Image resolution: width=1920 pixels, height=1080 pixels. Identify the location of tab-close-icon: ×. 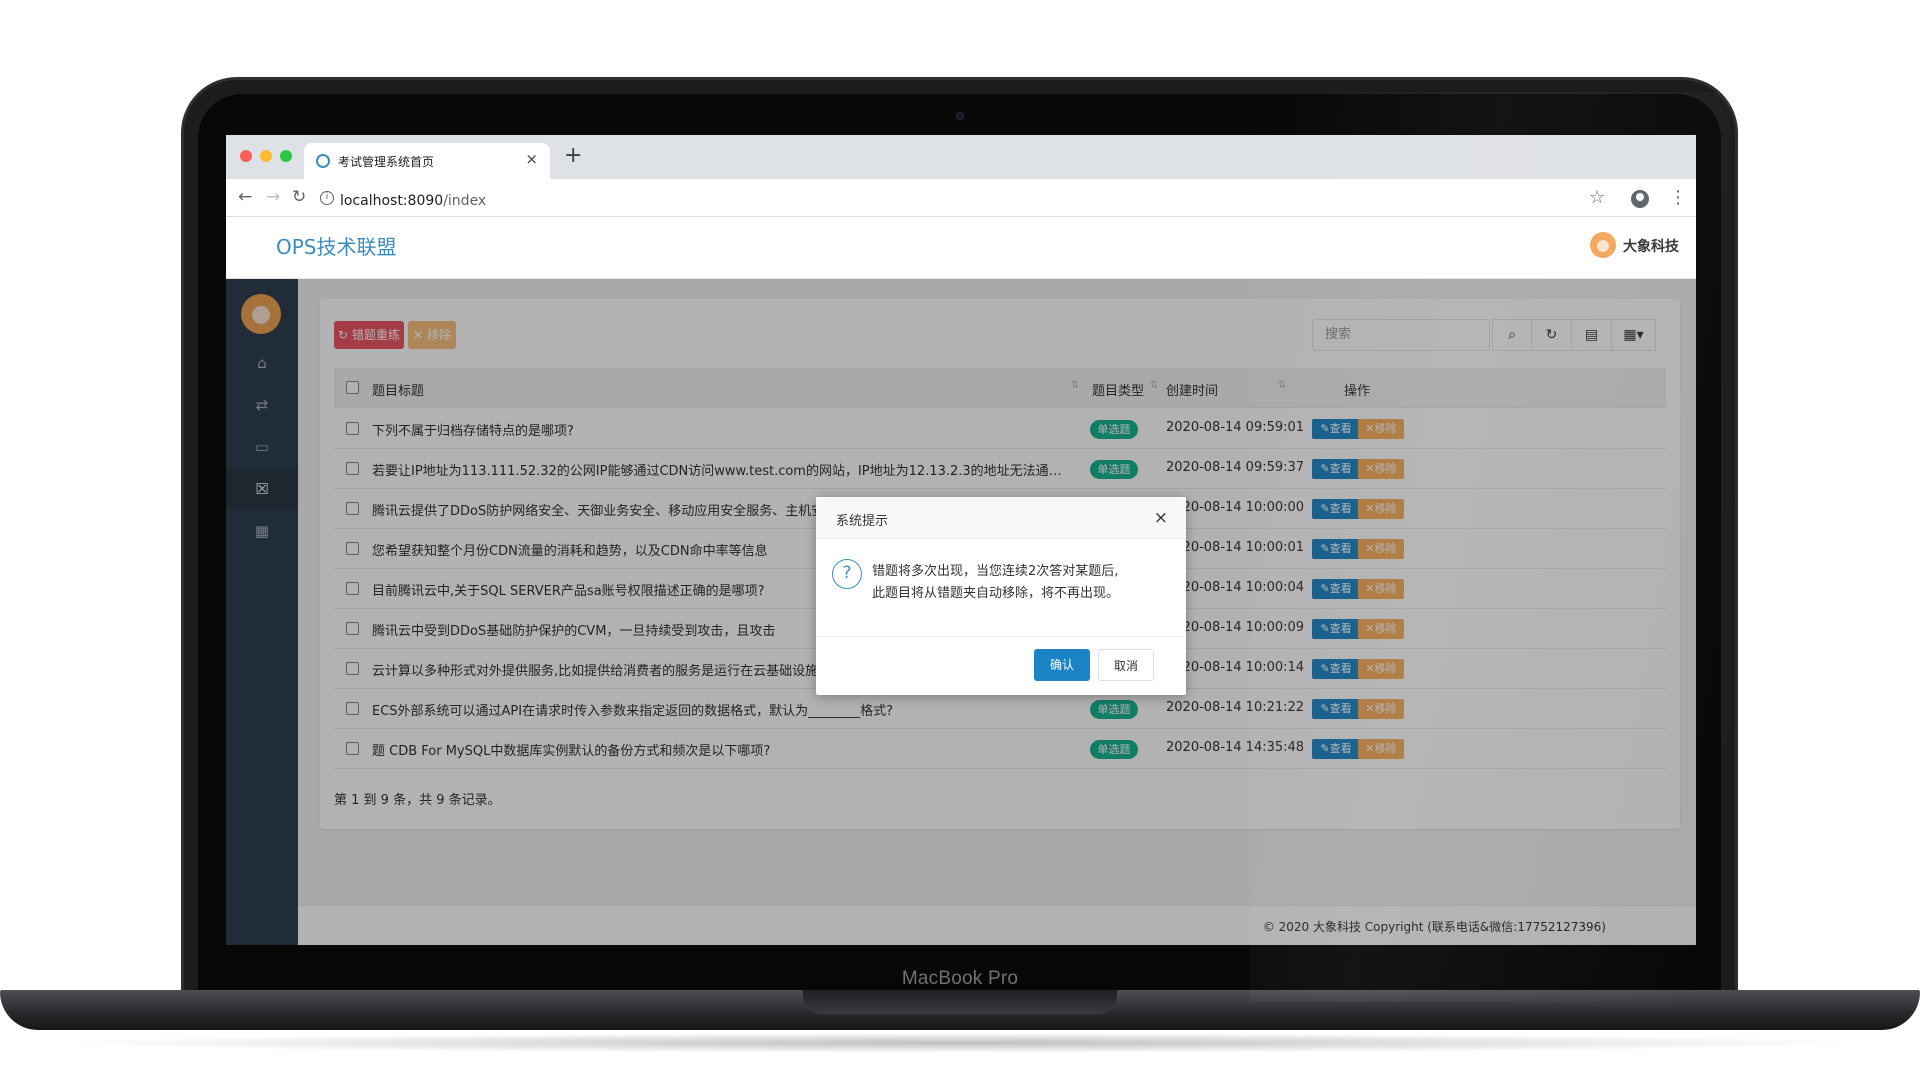
(531, 159).